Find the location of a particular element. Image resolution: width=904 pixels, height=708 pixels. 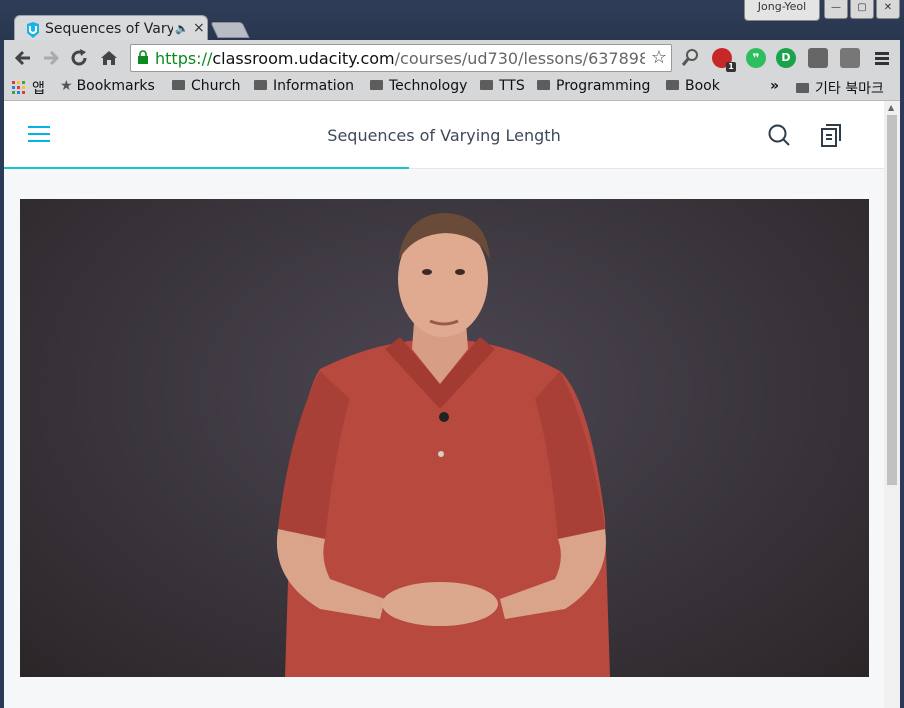

bookmarks-overflow-chevron: » is located at coordinates (774, 86).